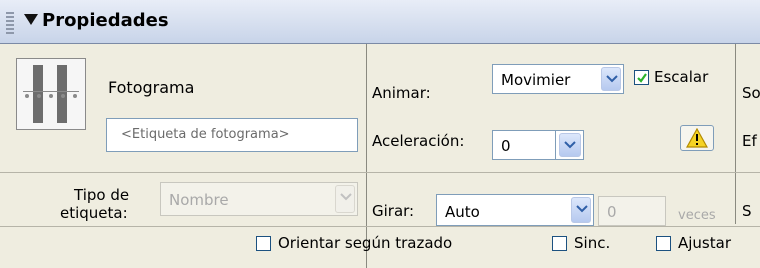 The image size is (760, 268). What do you see at coordinates (536, 80) in the screenshot?
I see `animate-value: Movimier` at bounding box center [536, 80].